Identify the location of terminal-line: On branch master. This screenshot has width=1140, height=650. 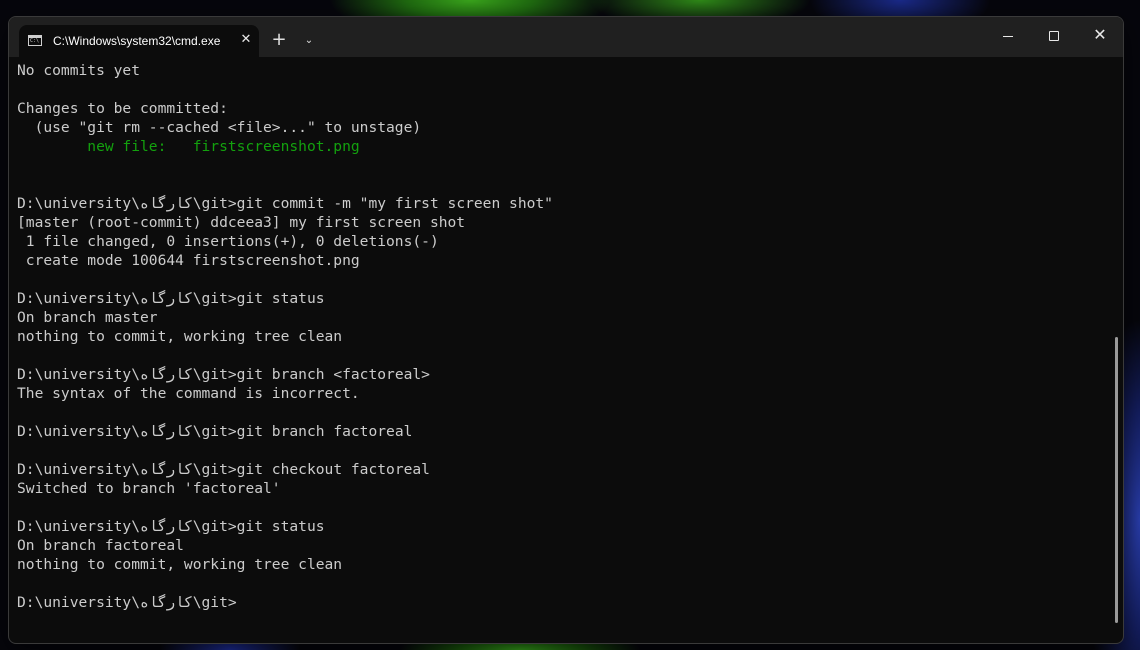
(87, 317).